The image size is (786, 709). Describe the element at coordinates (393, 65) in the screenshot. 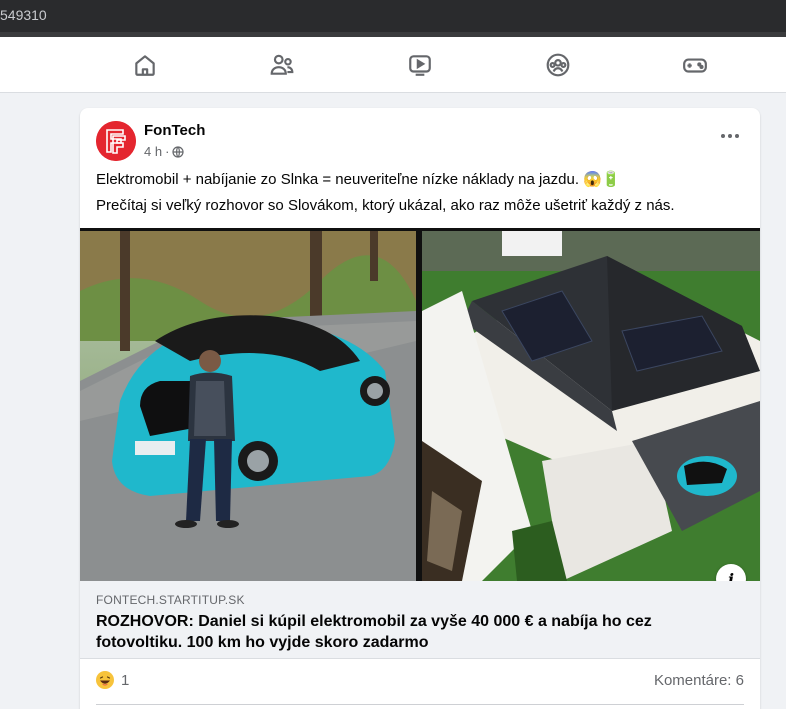

I see `top-navigation` at that location.